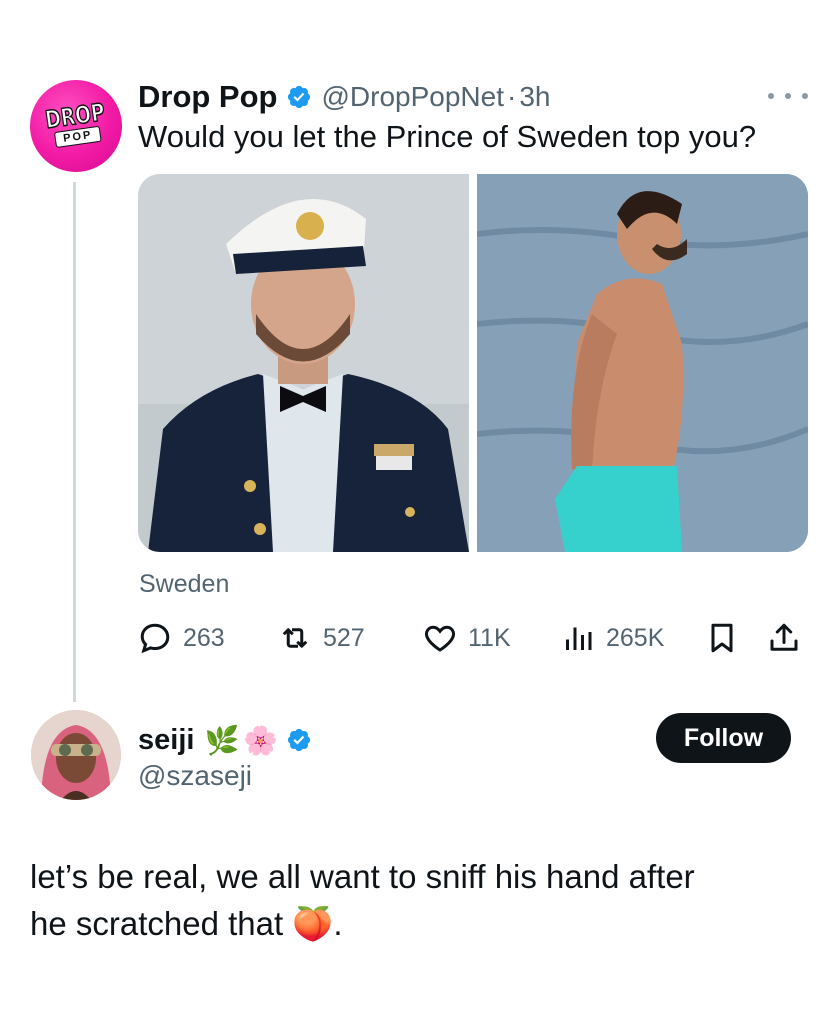 This screenshot has height=1024, width=838. I want to click on post-author-handle: @DropPopNet, so click(413, 97).